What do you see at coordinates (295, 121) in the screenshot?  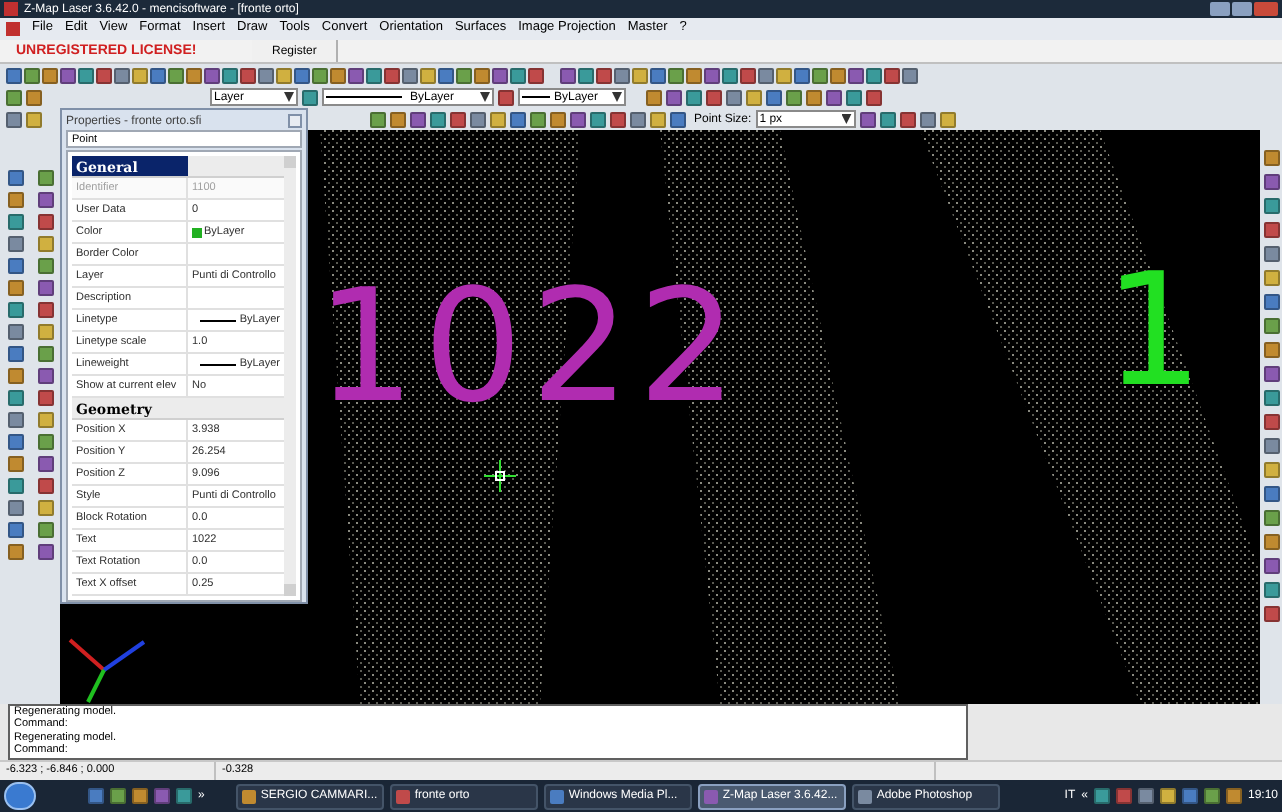 I see `close-button` at bounding box center [295, 121].